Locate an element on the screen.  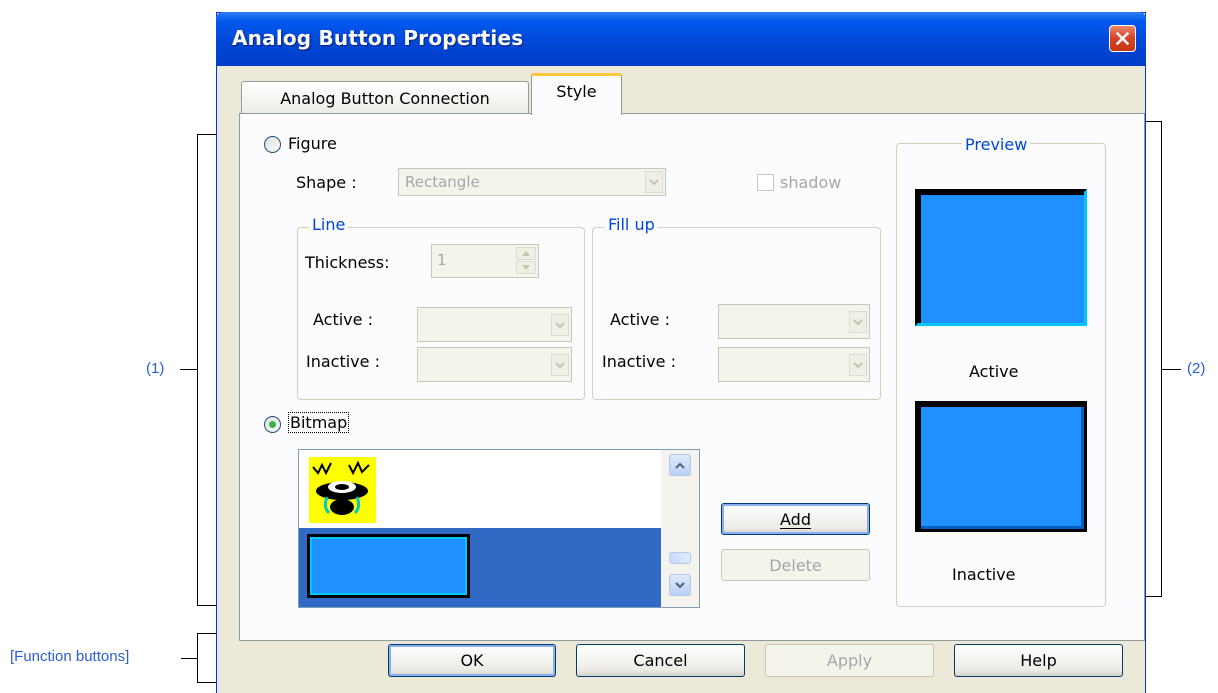
preview-active-label: Active is located at coordinates (994, 371).